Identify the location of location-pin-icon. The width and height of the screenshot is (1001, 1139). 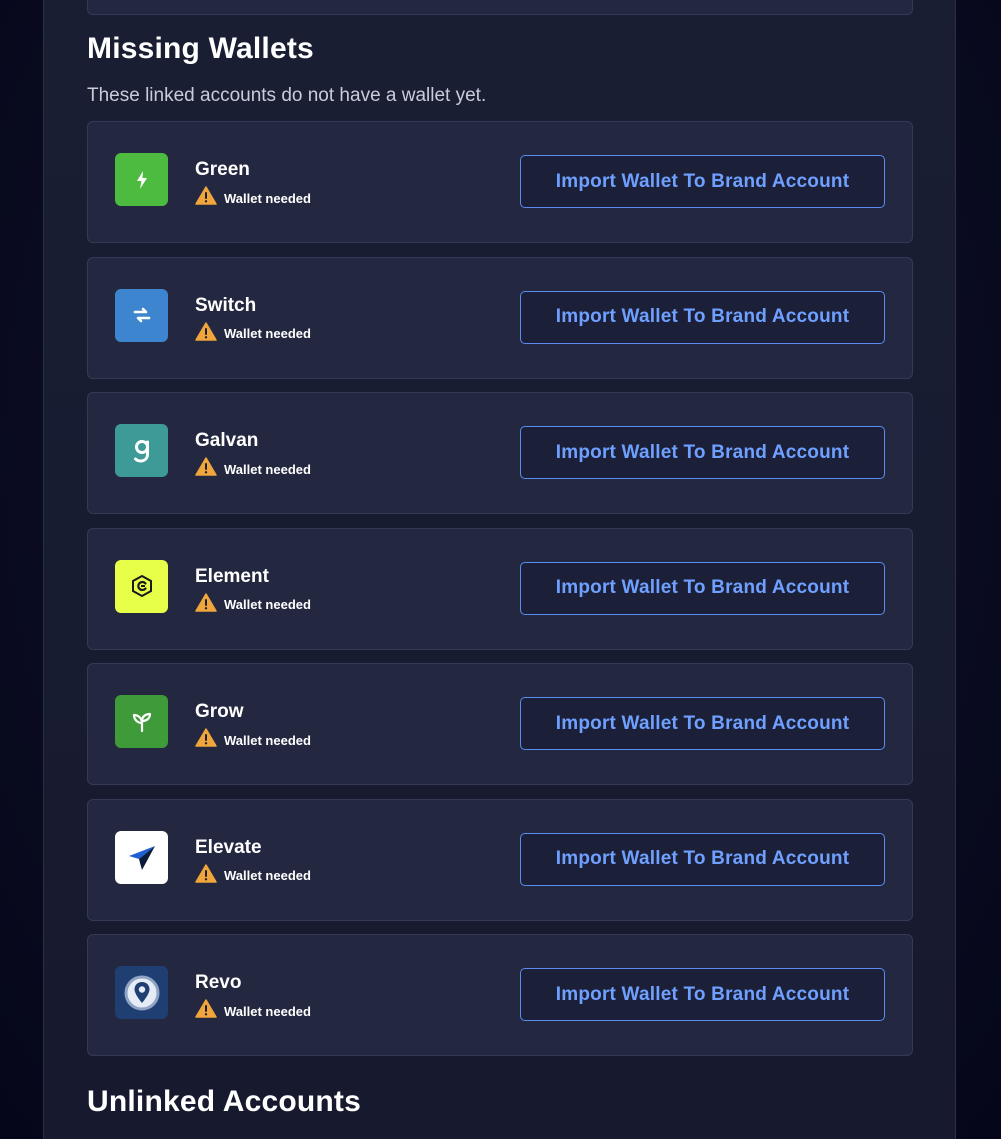
(141, 992).